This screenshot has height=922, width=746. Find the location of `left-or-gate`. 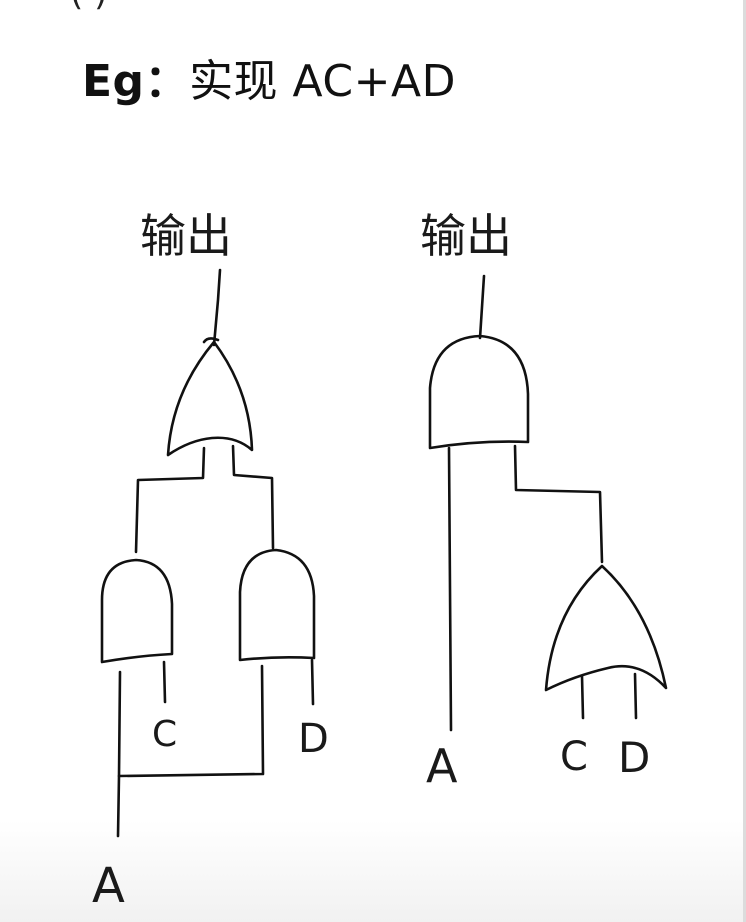

left-or-gate is located at coordinates (210, 398).